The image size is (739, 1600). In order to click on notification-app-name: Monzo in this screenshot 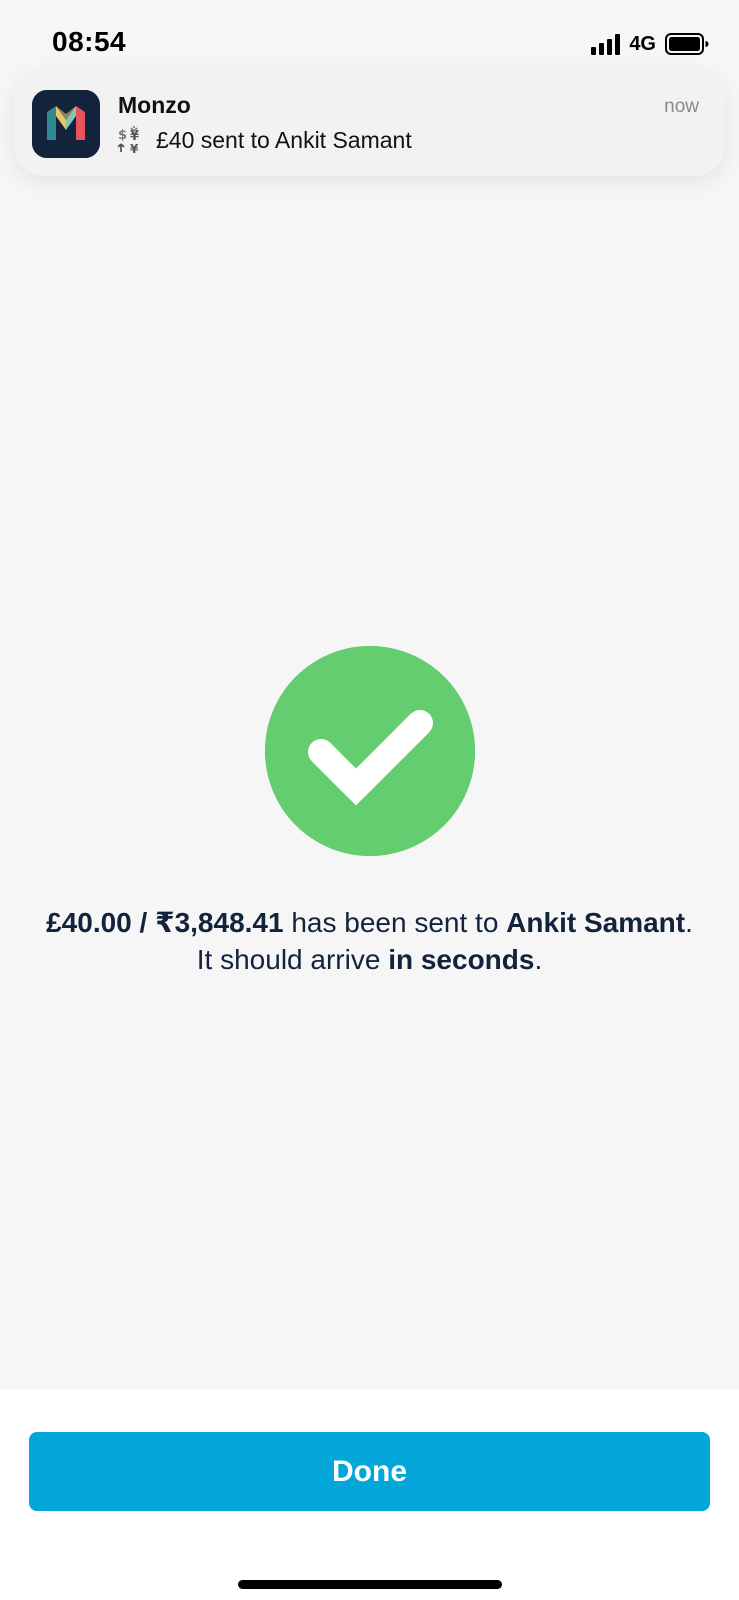, I will do `click(154, 105)`.